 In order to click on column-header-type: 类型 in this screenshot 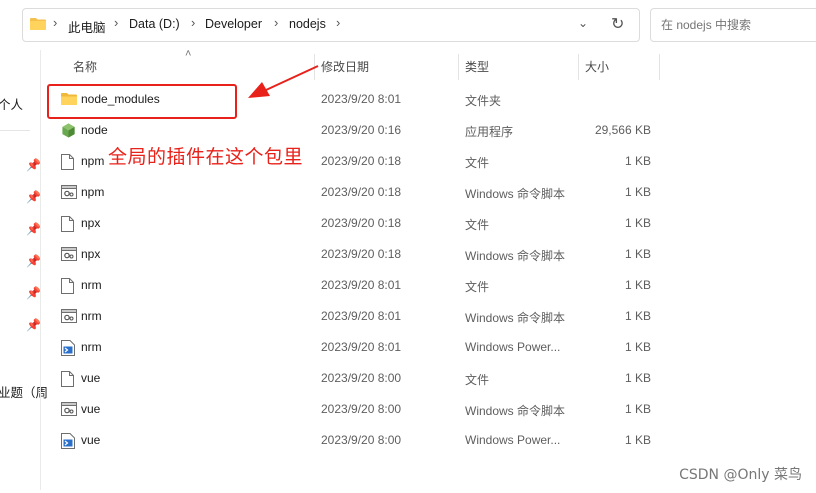, I will do `click(477, 67)`.